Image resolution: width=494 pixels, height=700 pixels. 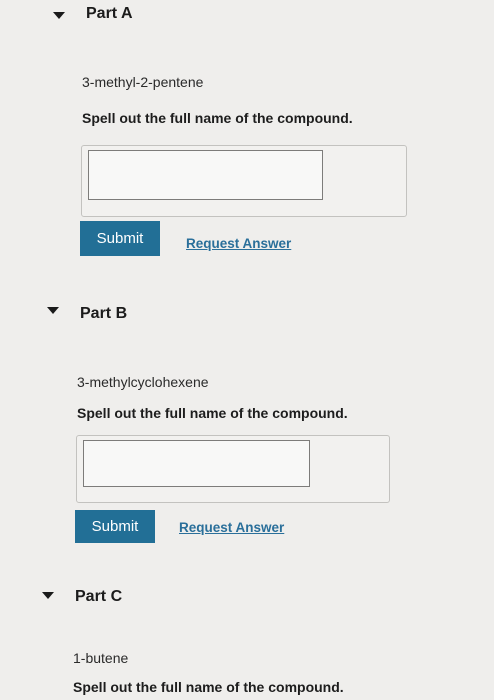 What do you see at coordinates (103, 314) in the screenshot?
I see `part-b-title: Part B` at bounding box center [103, 314].